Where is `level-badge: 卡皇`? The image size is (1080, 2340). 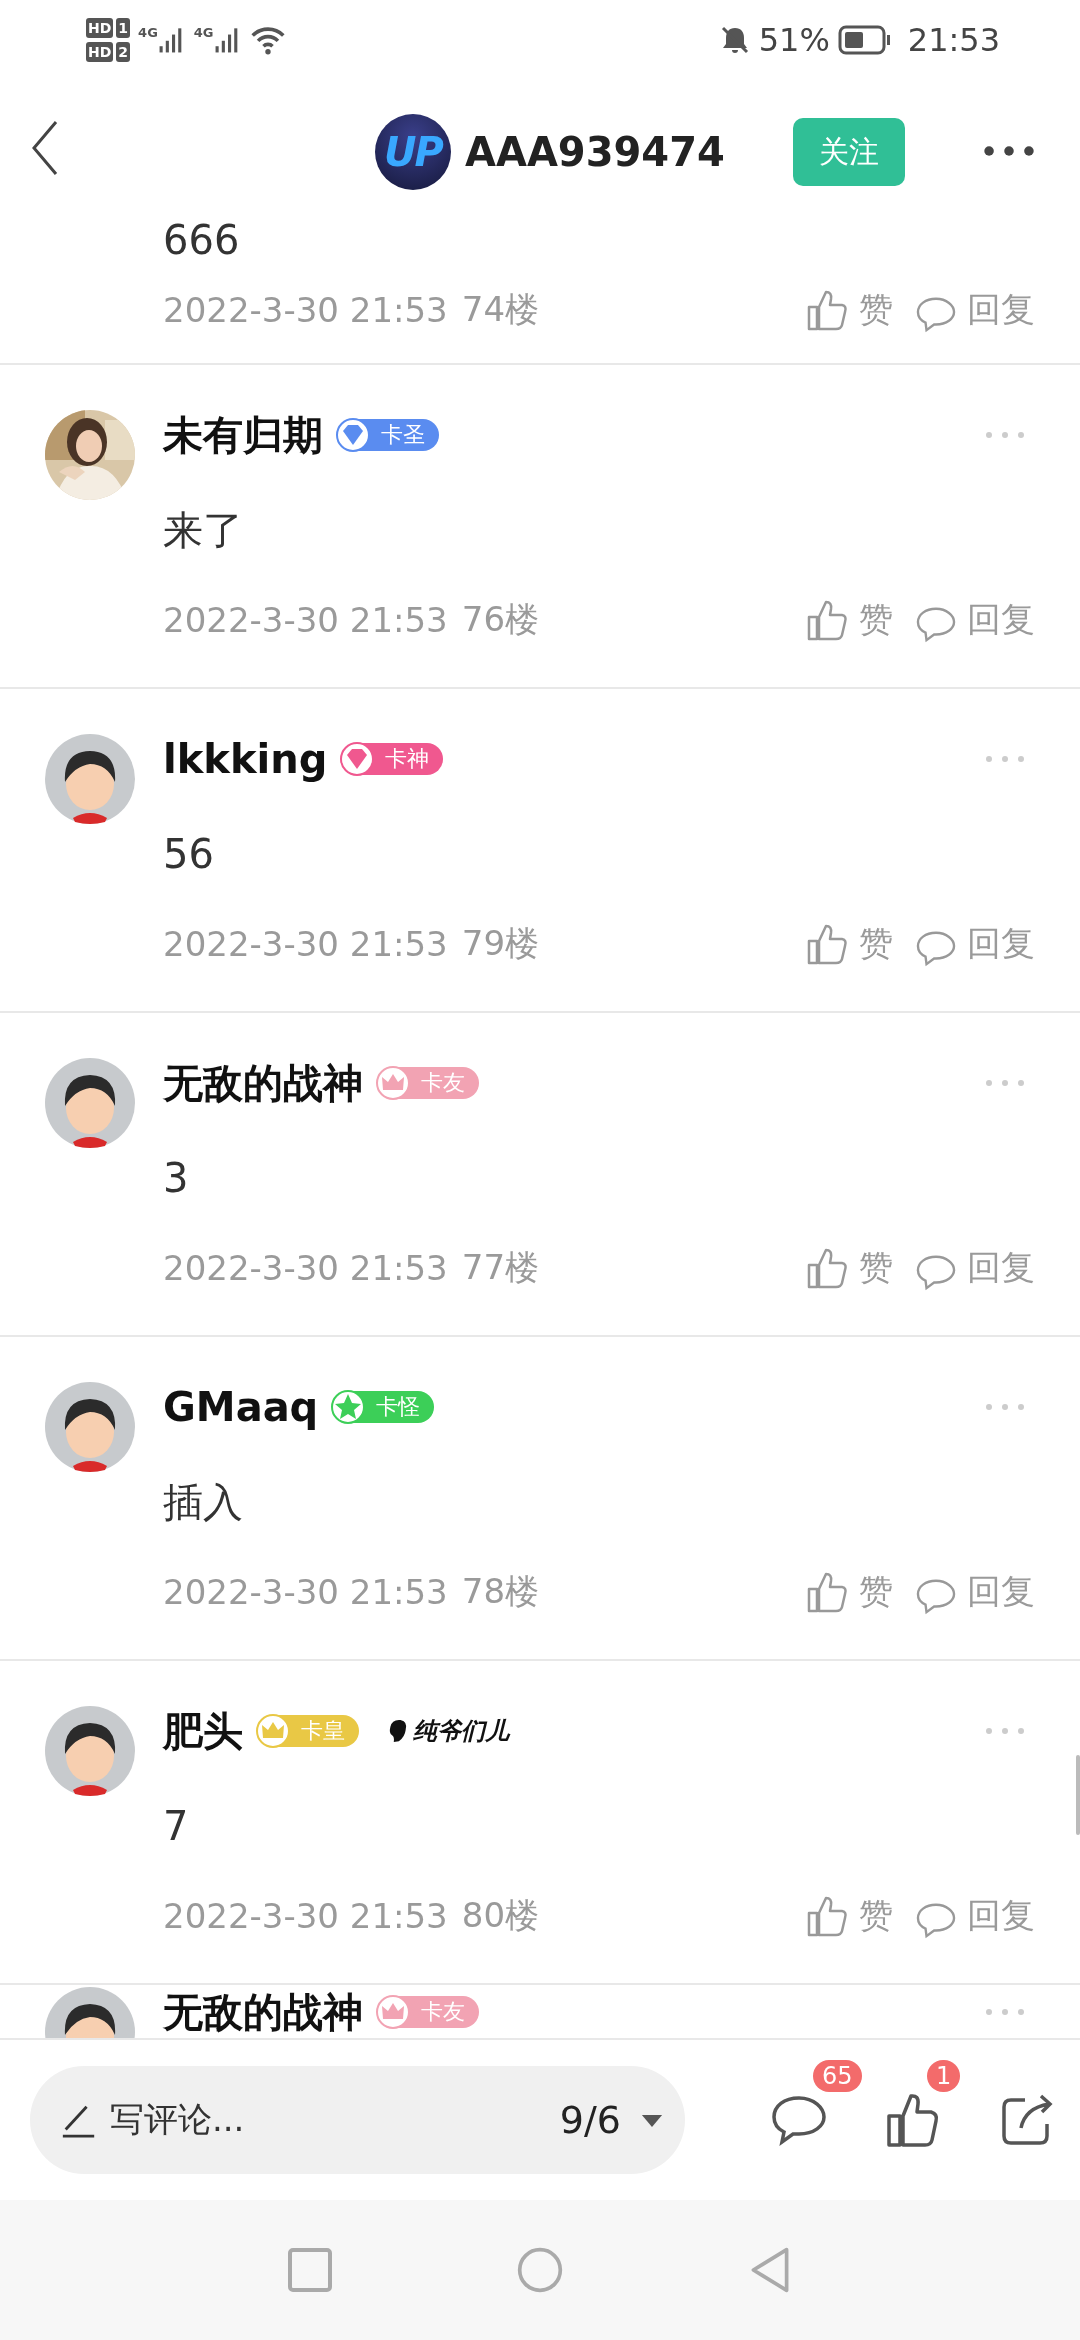 level-badge: 卡皇 is located at coordinates (308, 1731).